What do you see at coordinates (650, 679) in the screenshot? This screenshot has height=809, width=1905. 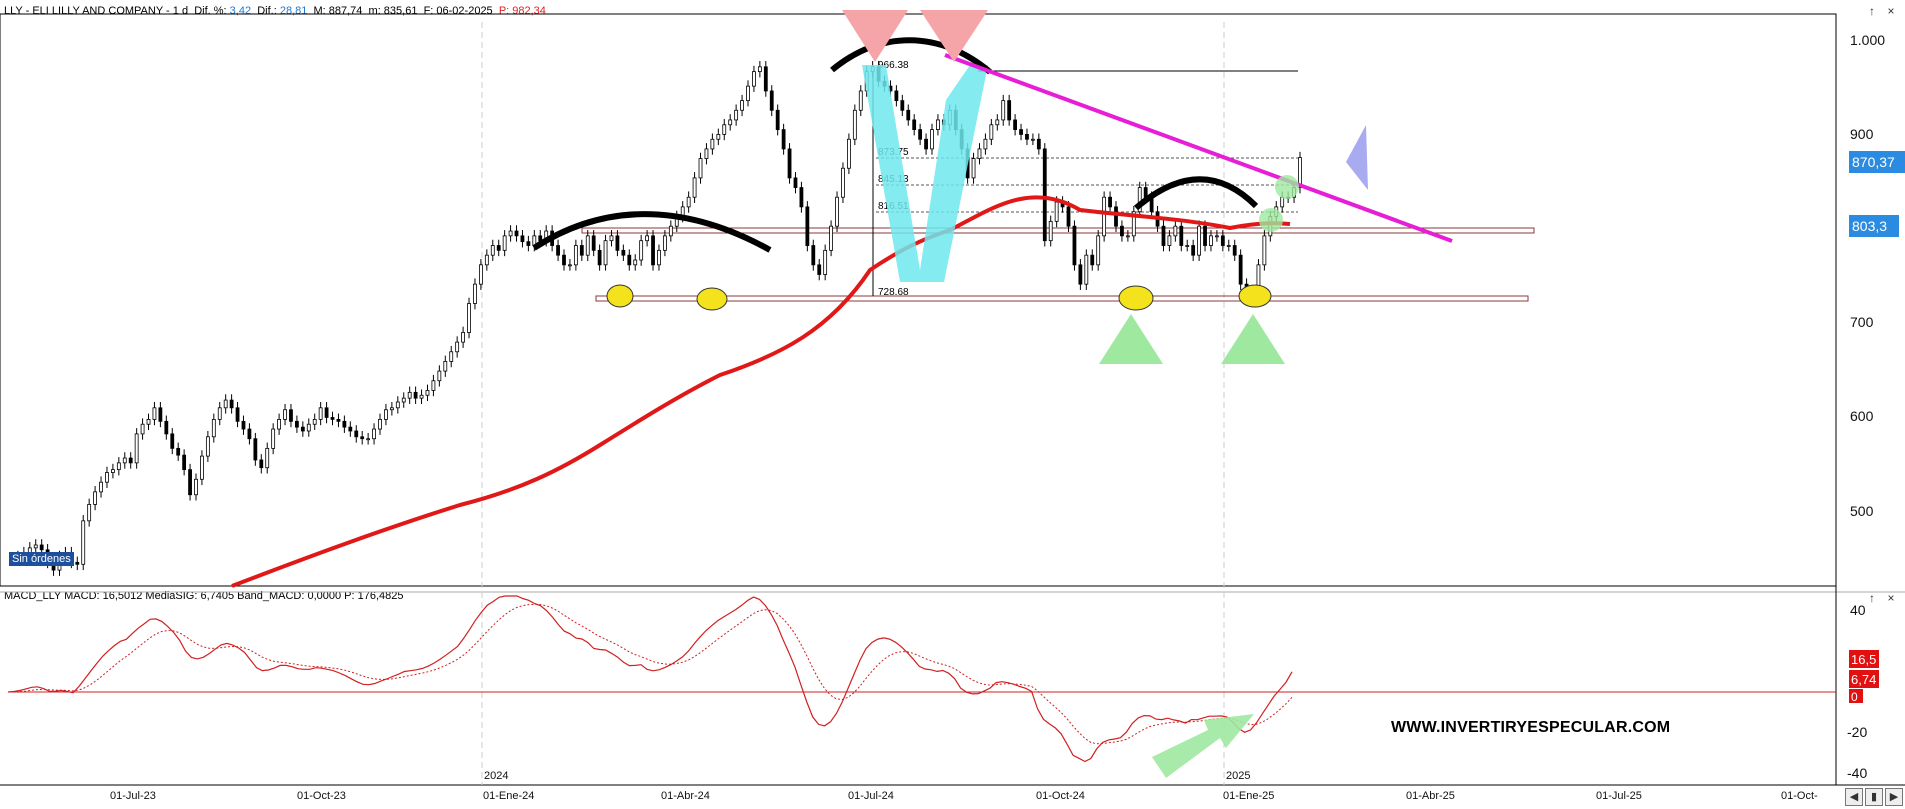 I see `macd-line` at bounding box center [650, 679].